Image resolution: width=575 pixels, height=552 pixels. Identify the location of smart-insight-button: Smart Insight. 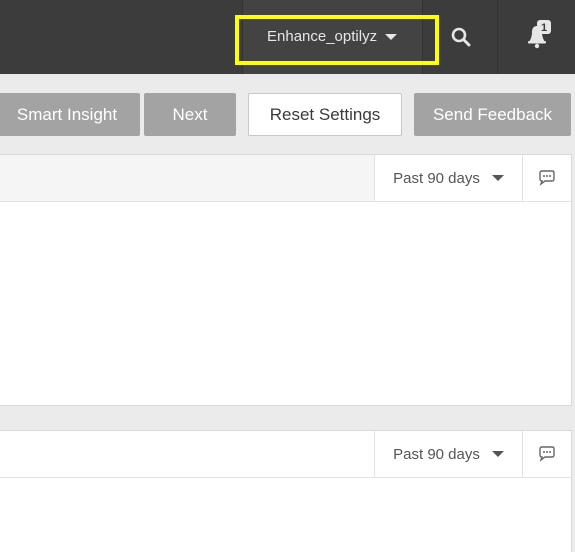
(70, 114).